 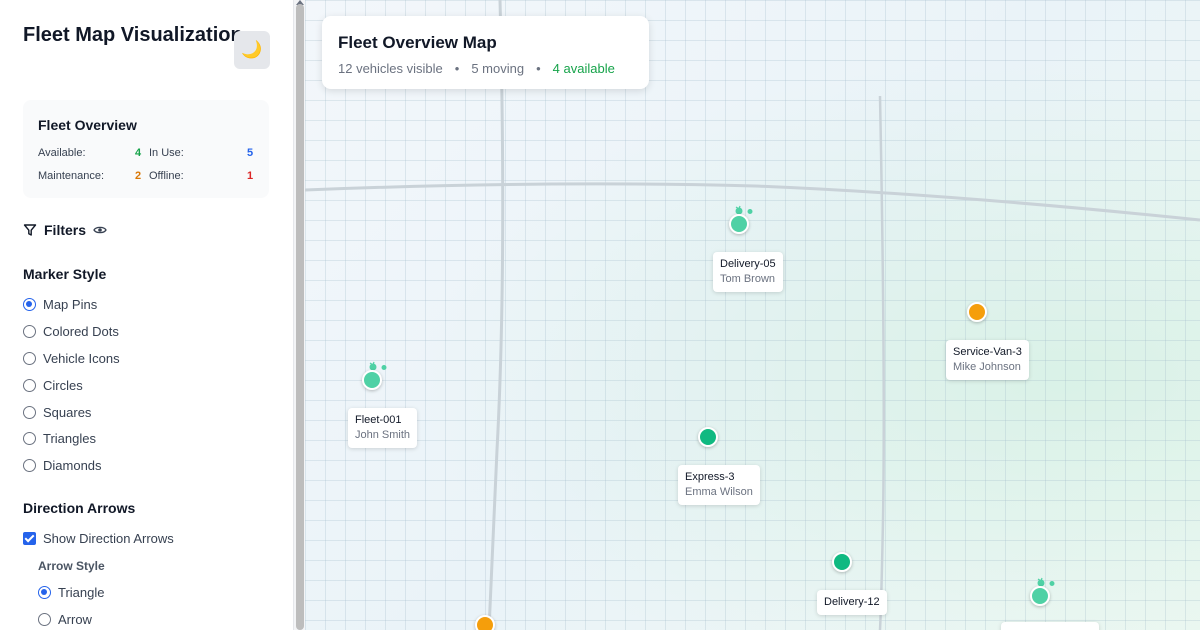 I want to click on app-title: Fleet Map Visualization, so click(x=133, y=35).